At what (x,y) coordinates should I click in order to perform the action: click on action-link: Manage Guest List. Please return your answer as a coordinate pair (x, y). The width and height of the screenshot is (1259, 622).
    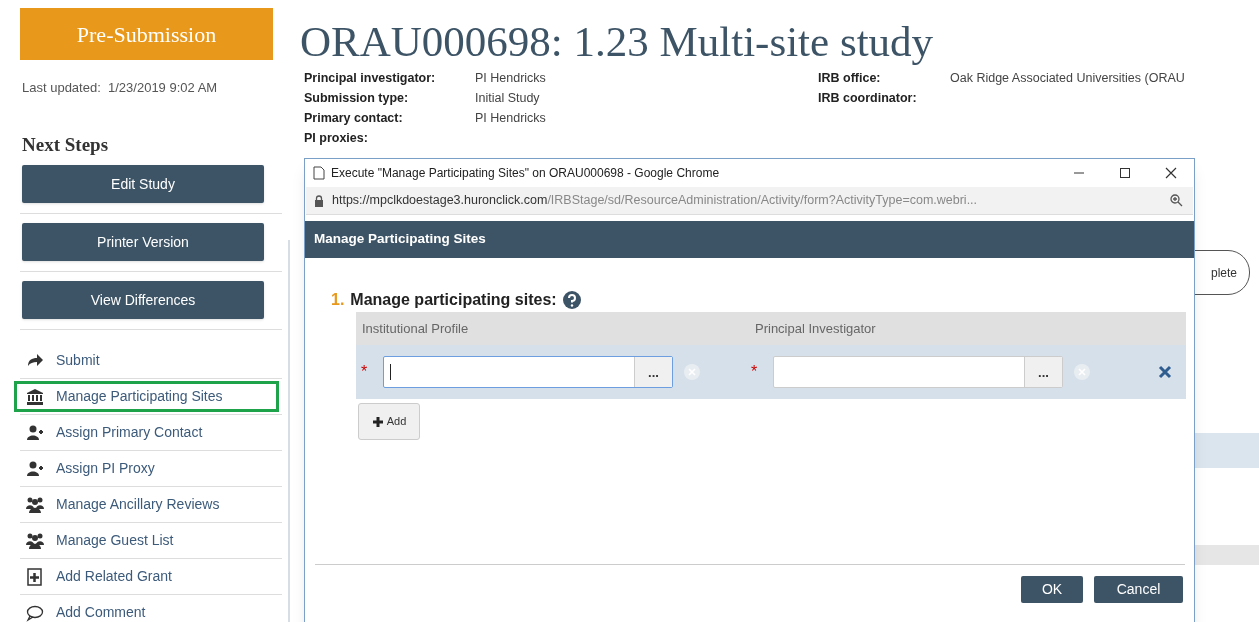
    Looking at the image, I should click on (115, 540).